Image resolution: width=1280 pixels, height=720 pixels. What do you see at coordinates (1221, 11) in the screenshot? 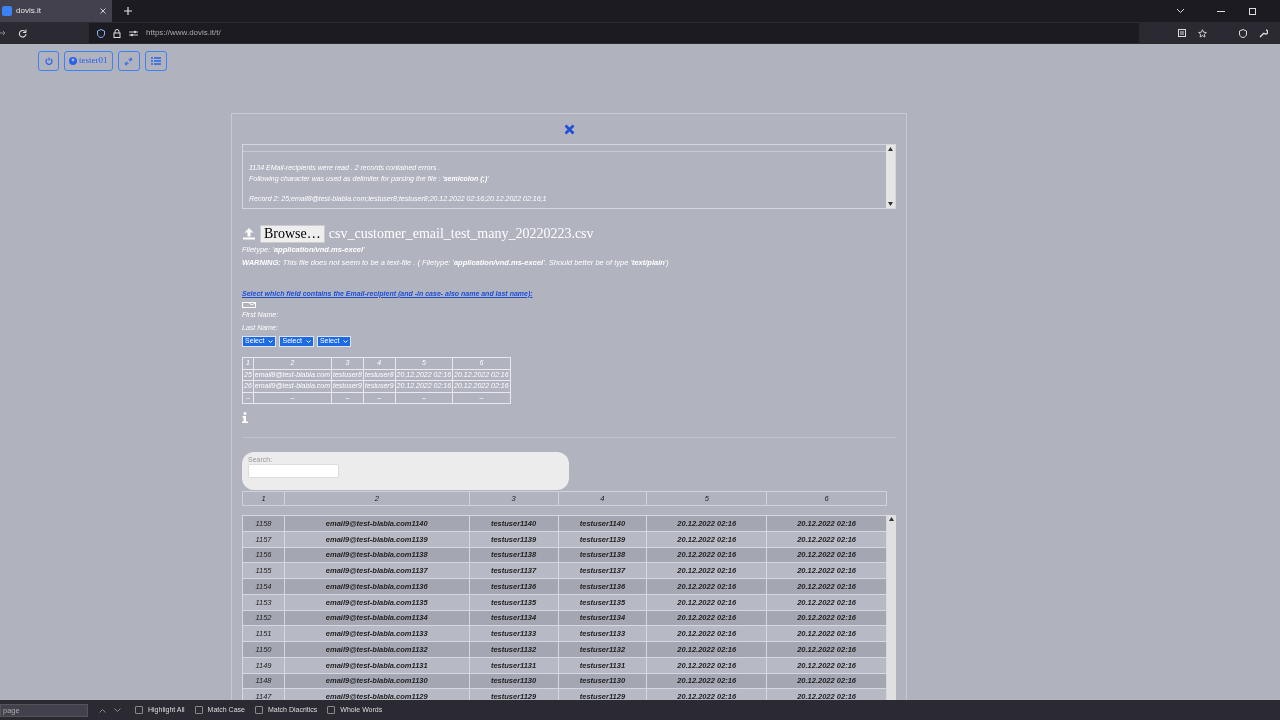
I see `minimize-icon` at bounding box center [1221, 11].